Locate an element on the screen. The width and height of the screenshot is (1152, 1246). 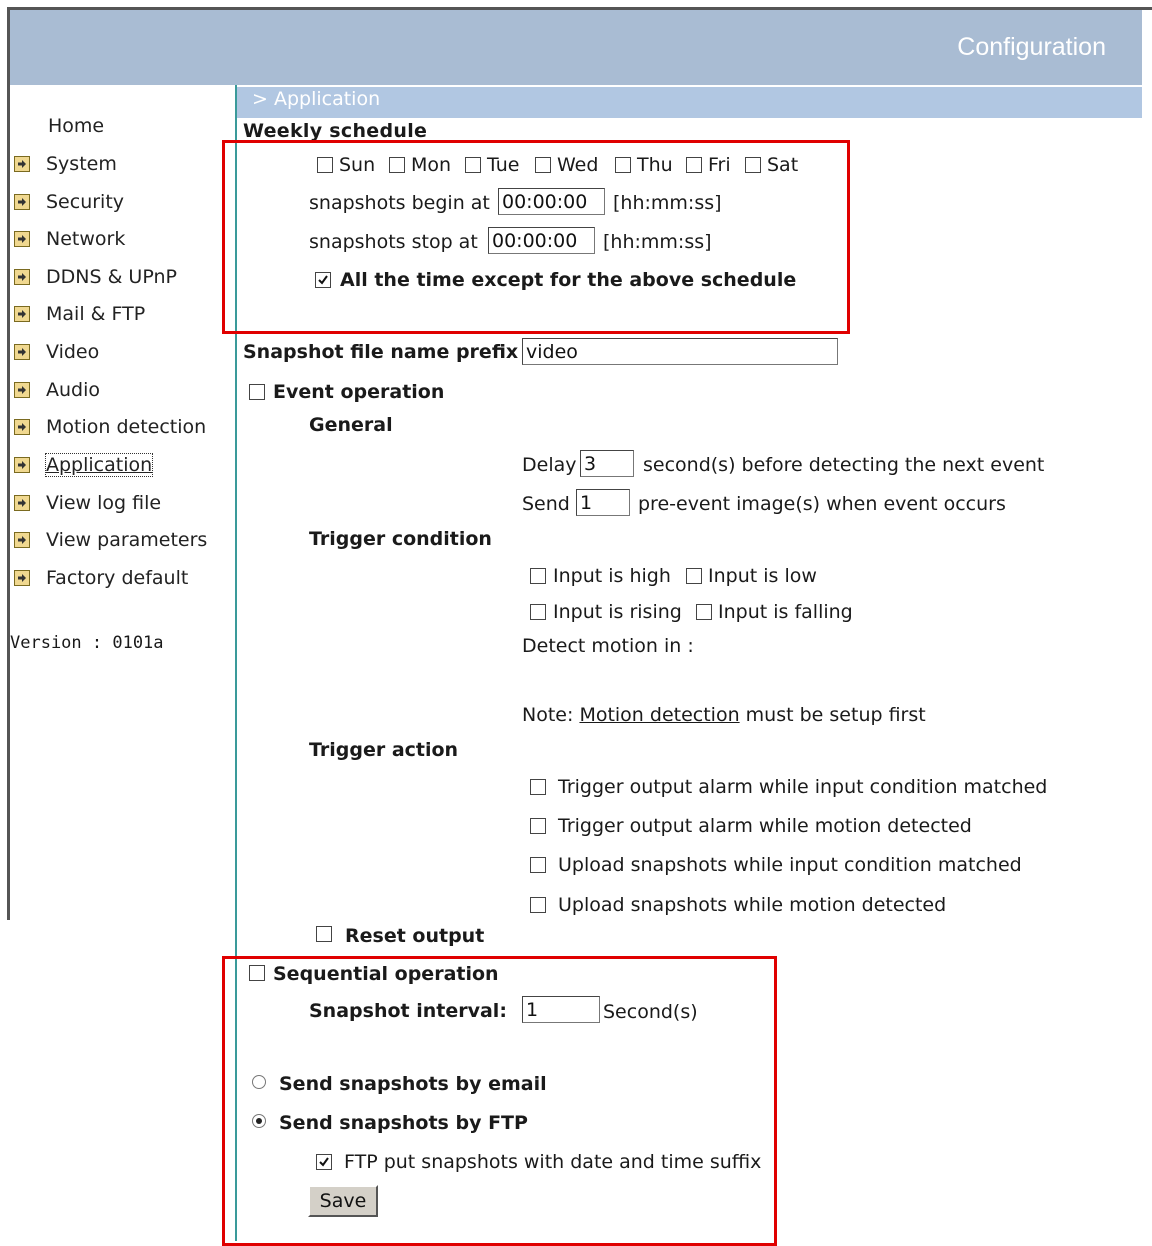
trigger-action-heading: Trigger action is located at coordinates (384, 750).